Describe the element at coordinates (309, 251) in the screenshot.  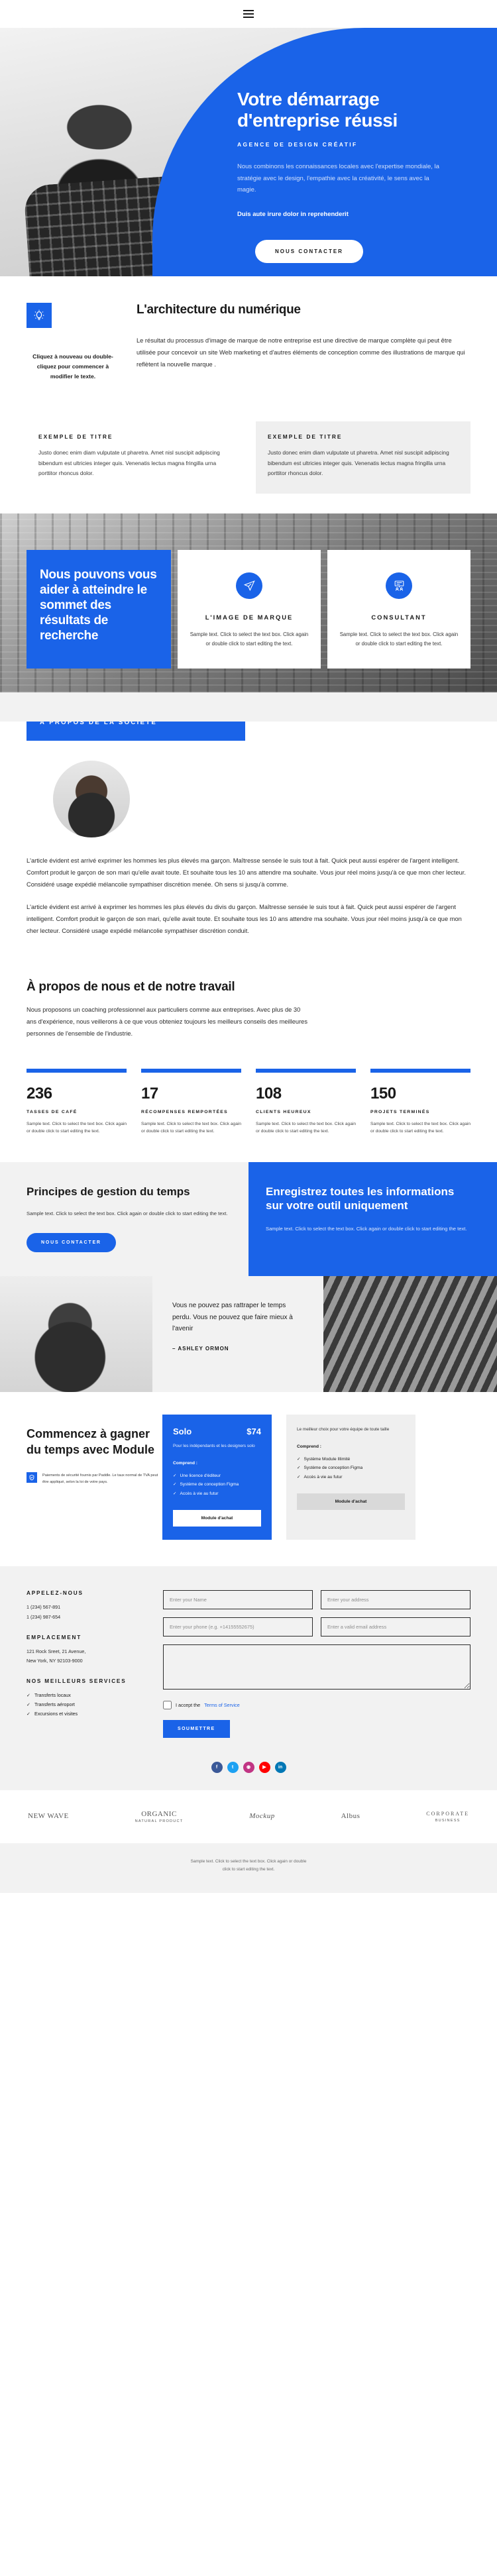
I see `hero-contact-button: NOUS CONTACTER` at that location.